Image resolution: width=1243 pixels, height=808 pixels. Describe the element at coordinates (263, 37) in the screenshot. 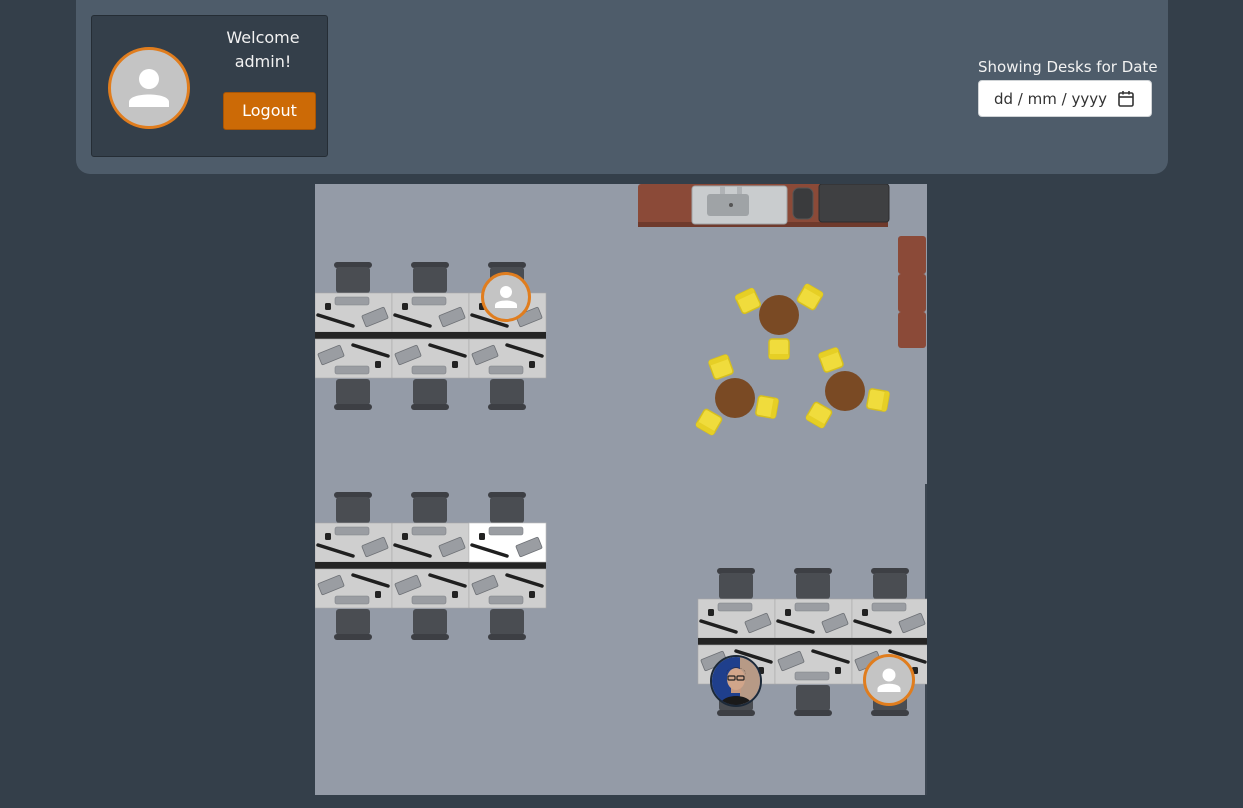

I see `welcome-line-1: Welcome` at that location.